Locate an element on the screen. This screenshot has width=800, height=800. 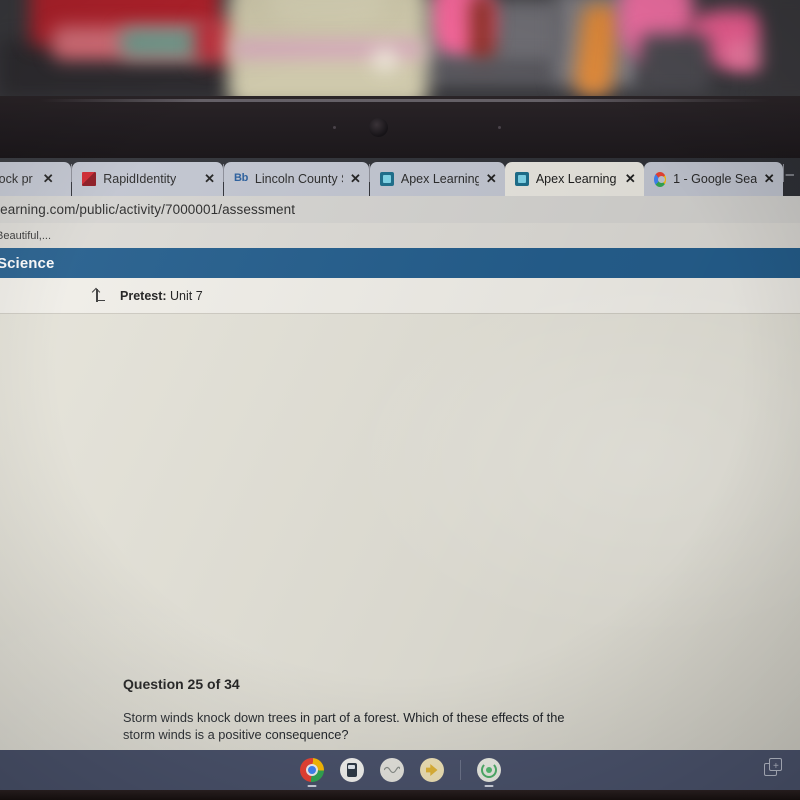
tab-title: Lincoln County Sc is located at coordinates (298, 179).